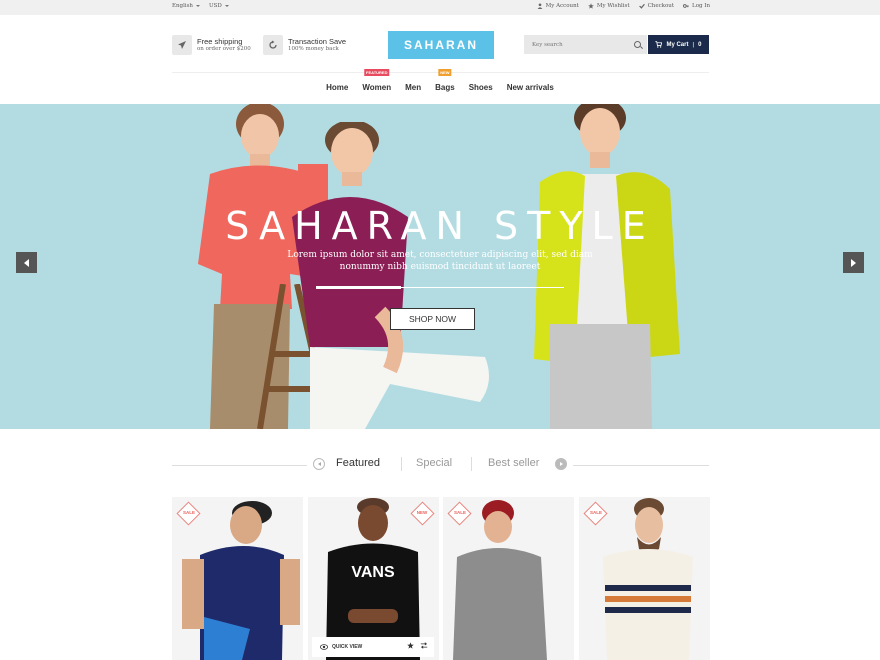 The height and width of the screenshot is (660, 880). Describe the element at coordinates (641, 465) in the screenshot. I see `tabs-divider-right` at that location.